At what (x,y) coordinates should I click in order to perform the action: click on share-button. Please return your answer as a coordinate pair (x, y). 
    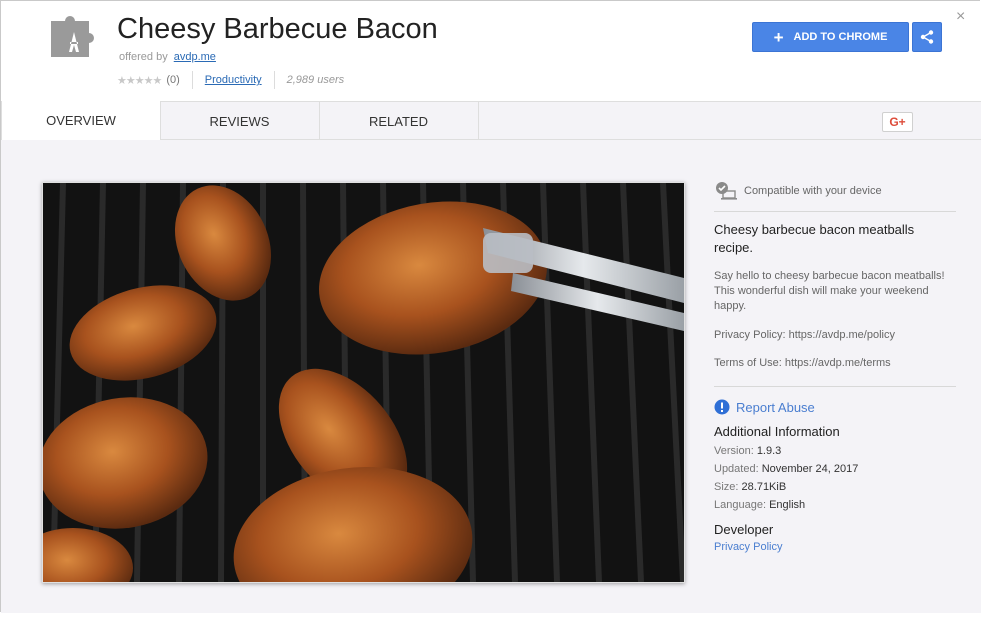
    Looking at the image, I should click on (927, 37).